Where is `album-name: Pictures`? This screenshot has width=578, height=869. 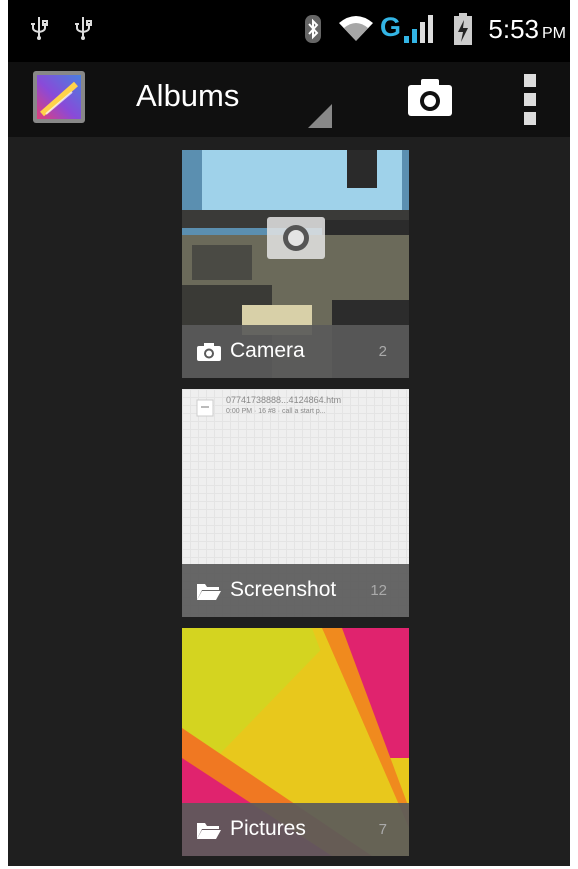
album-name: Pictures is located at coordinates (268, 828).